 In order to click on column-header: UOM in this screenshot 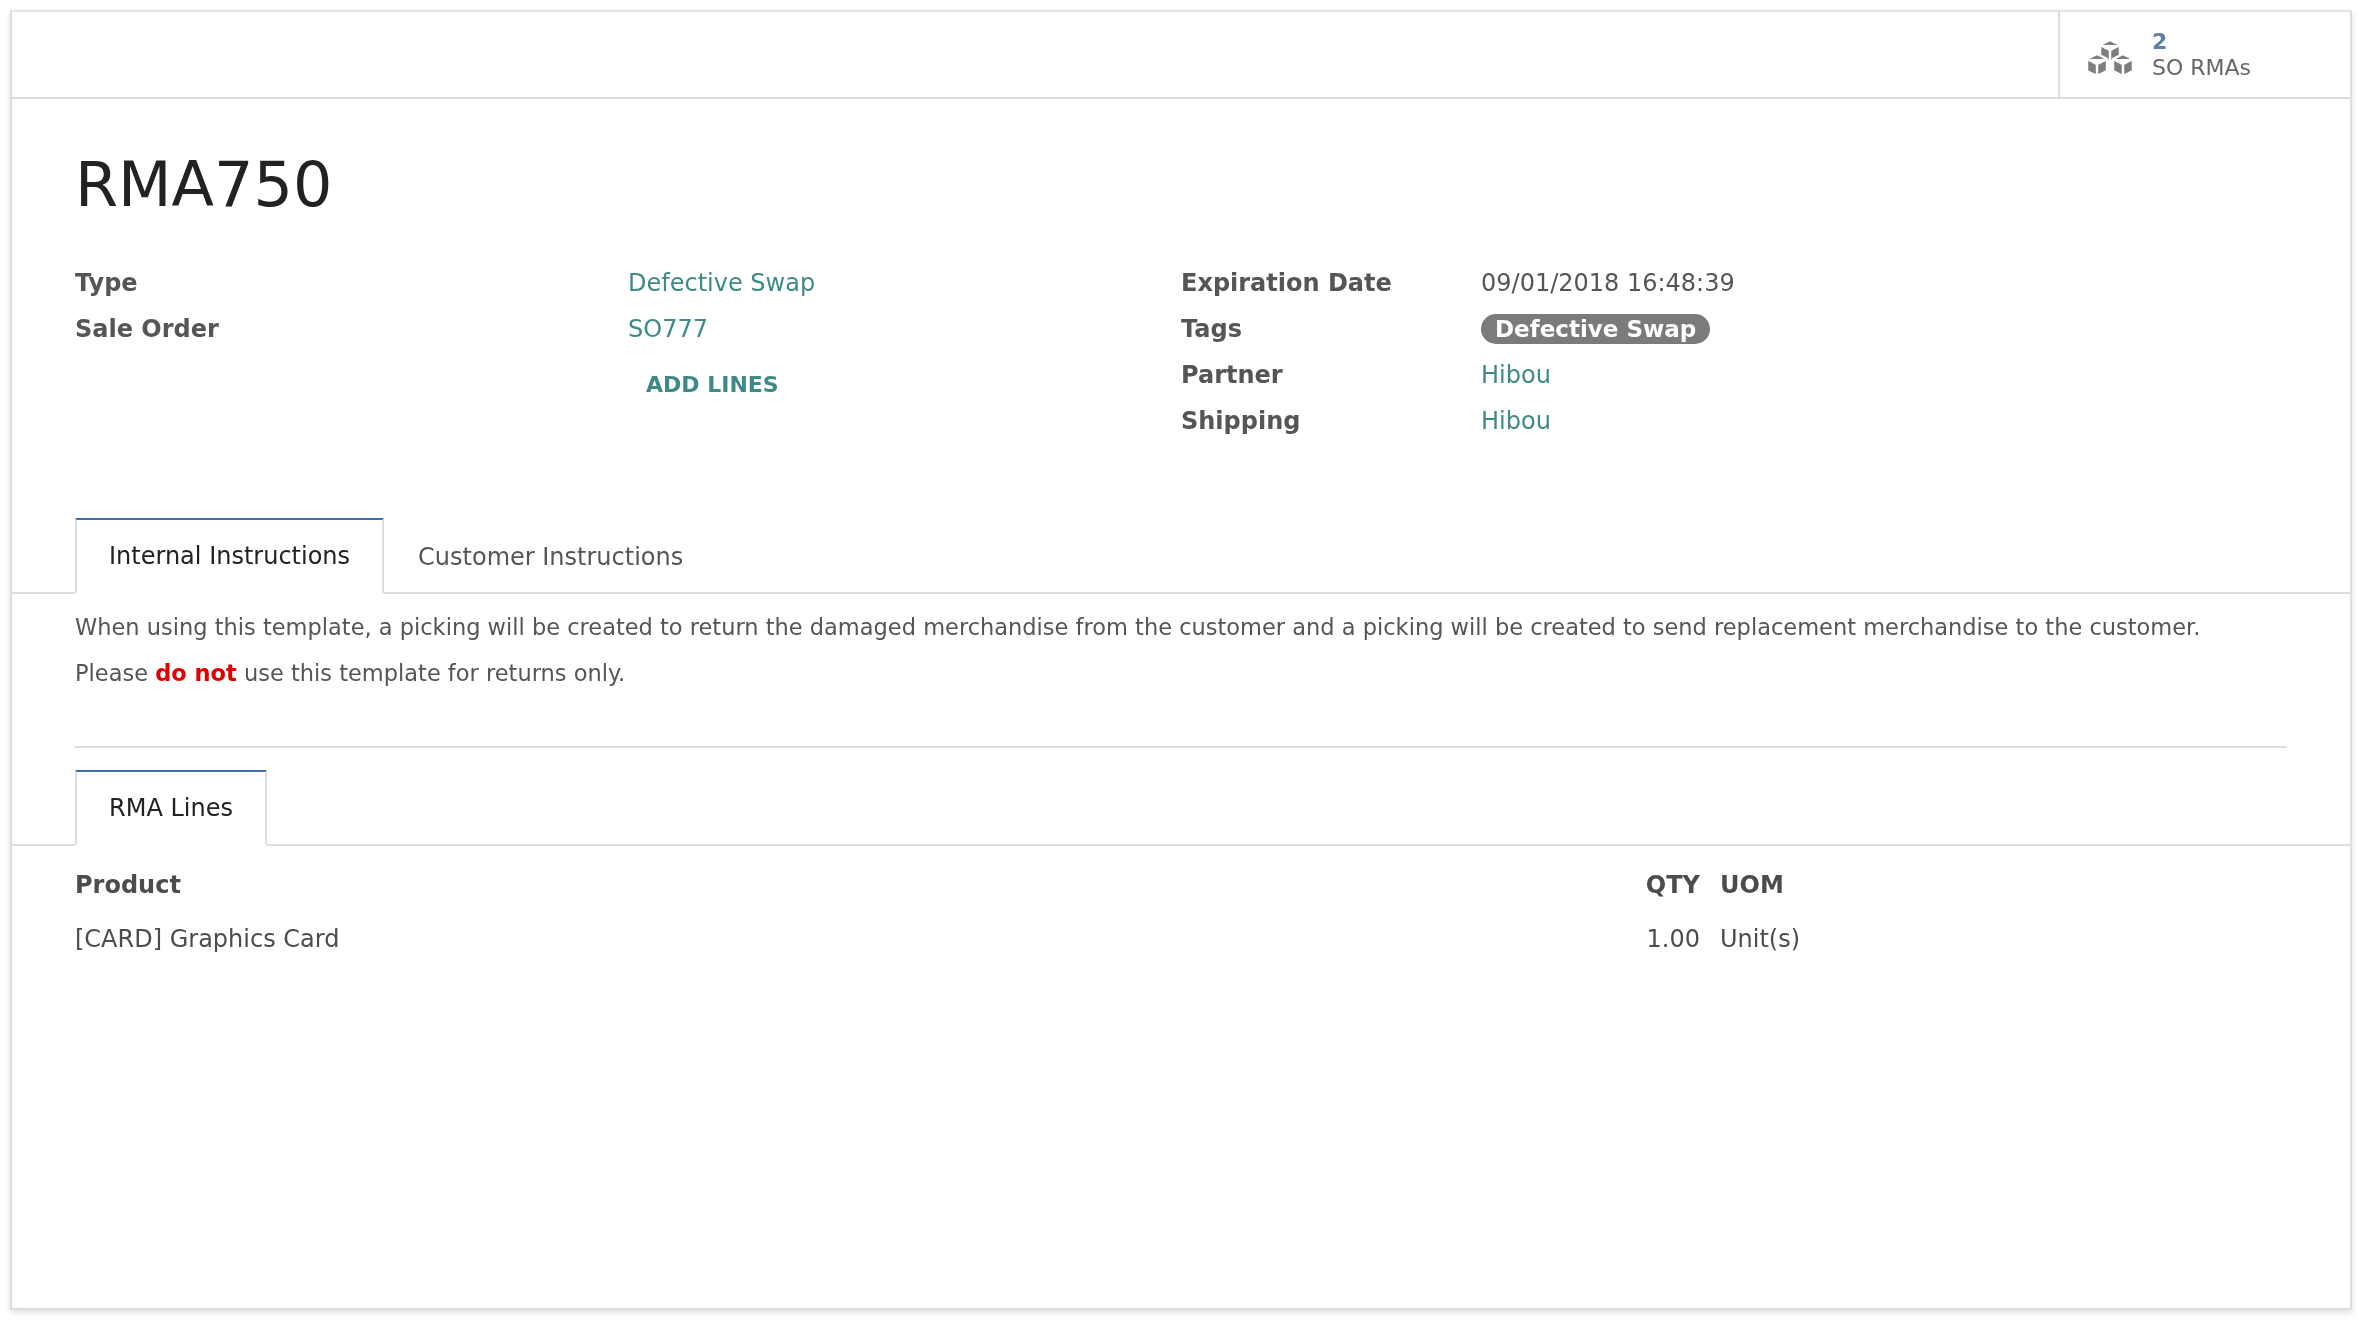, I will do `click(1752, 885)`.